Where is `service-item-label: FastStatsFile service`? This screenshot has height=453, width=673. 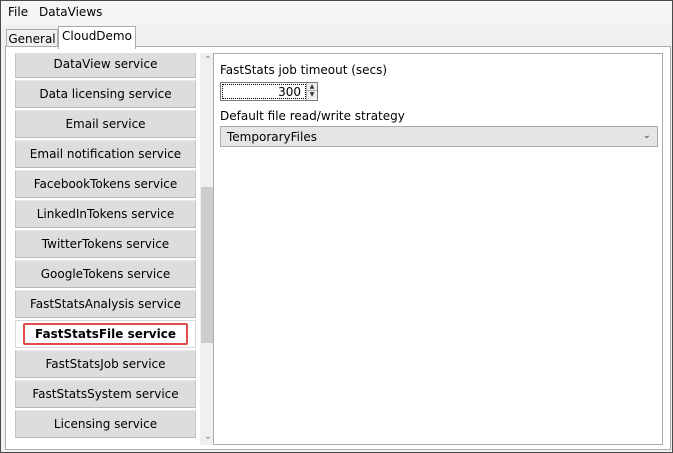 service-item-label: FastStatsFile service is located at coordinates (105, 334).